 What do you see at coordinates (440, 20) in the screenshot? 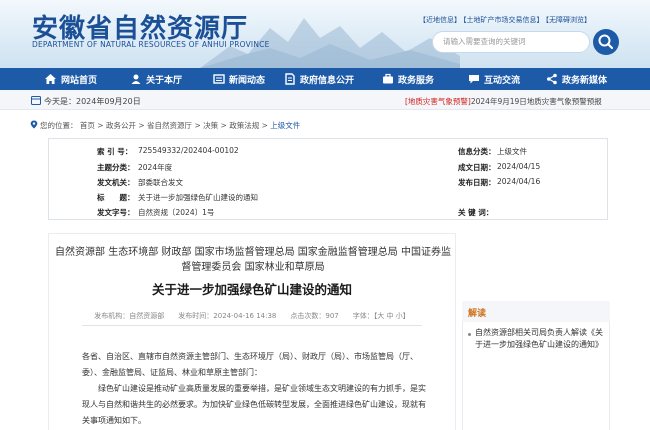
I see `link-recent-info: 【近地信息】` at bounding box center [440, 20].